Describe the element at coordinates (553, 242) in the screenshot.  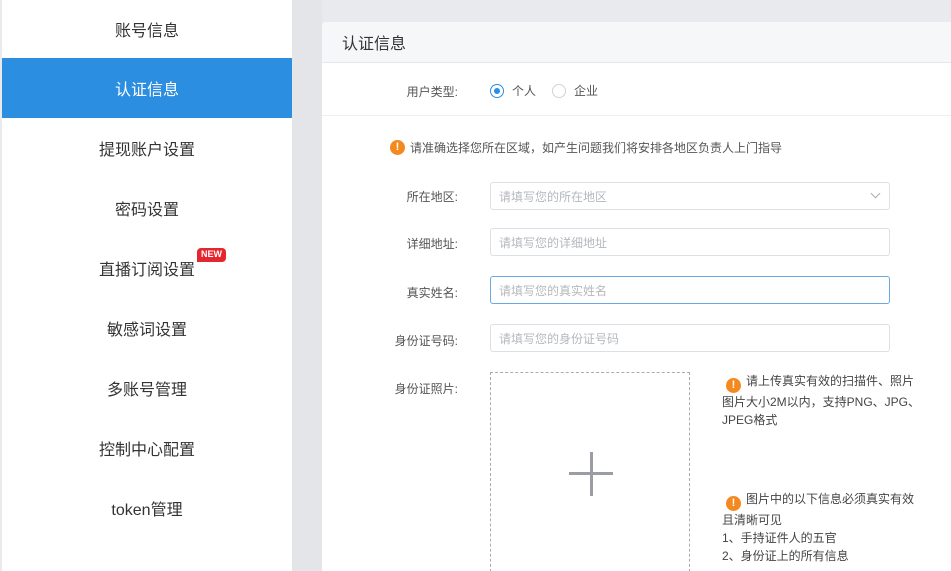
I see `address-placeholder: 请填写您的详细地址` at that location.